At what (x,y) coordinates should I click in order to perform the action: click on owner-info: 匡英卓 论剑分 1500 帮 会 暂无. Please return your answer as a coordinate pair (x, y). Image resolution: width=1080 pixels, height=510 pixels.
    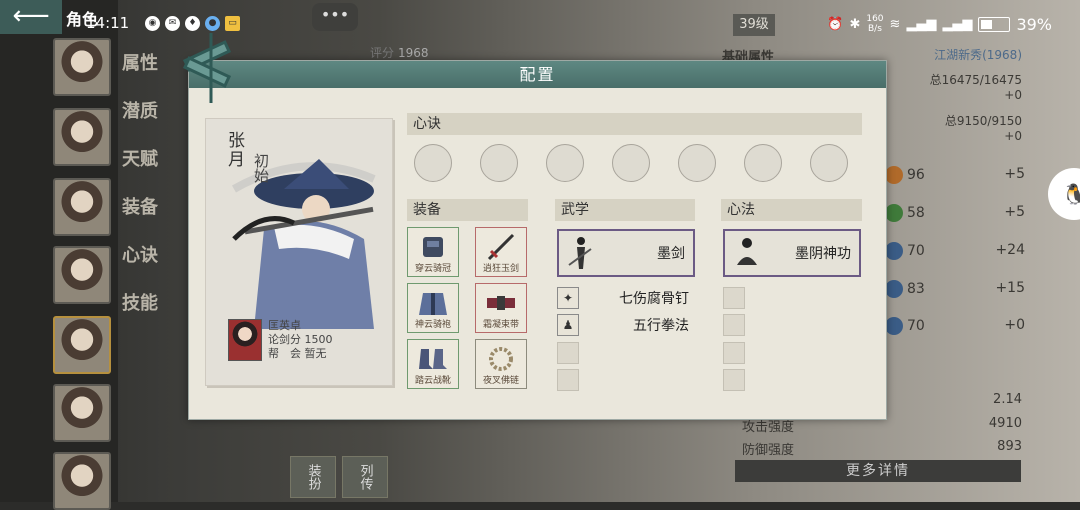
    Looking at the image, I should click on (280, 340).